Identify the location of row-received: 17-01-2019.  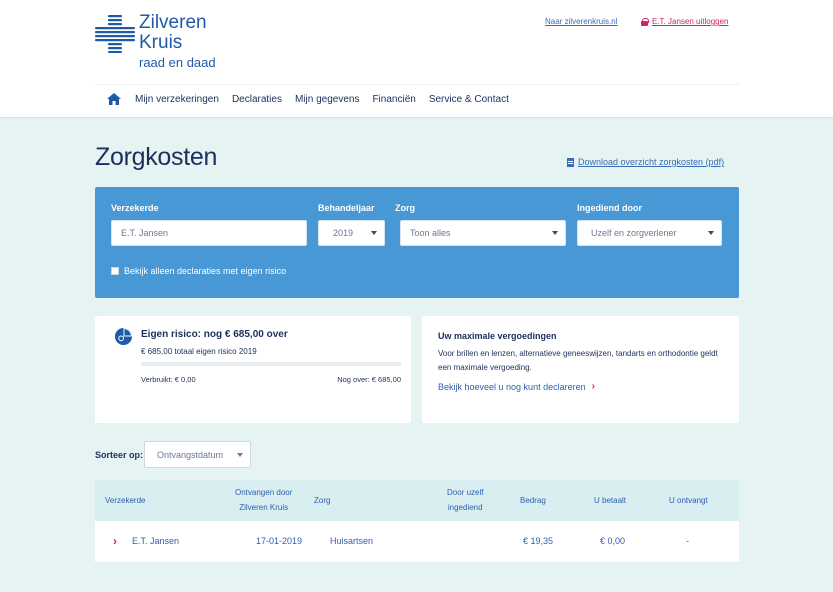
(279, 541).